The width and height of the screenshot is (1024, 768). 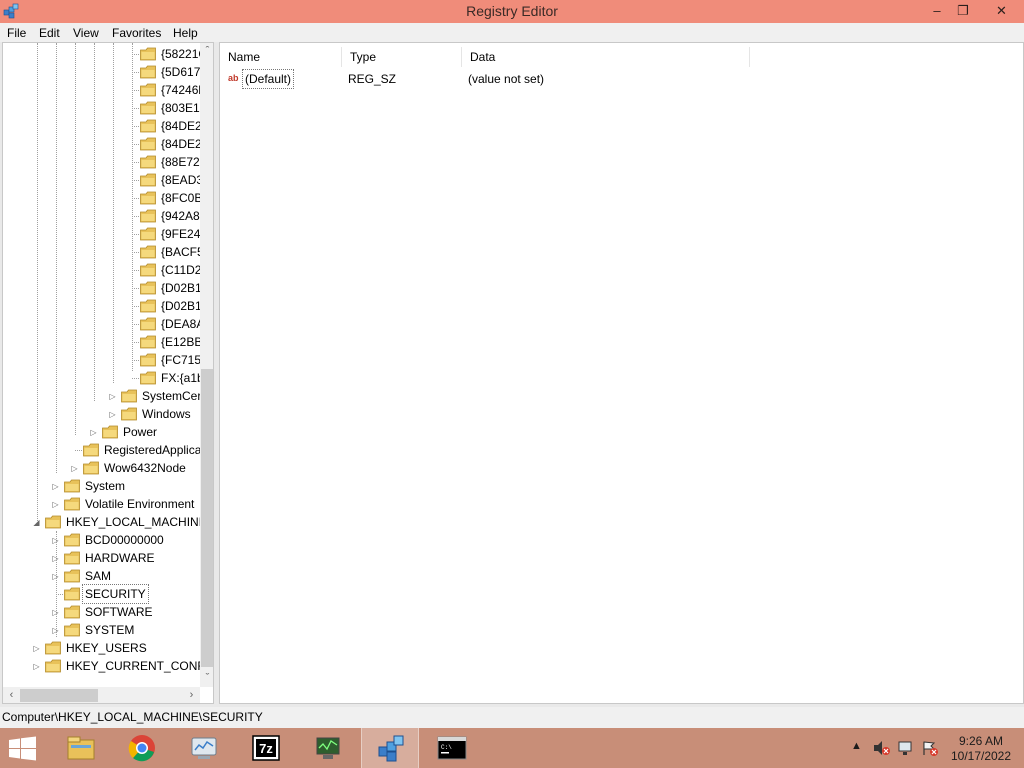 I want to click on network-icon, so click(x=906, y=748).